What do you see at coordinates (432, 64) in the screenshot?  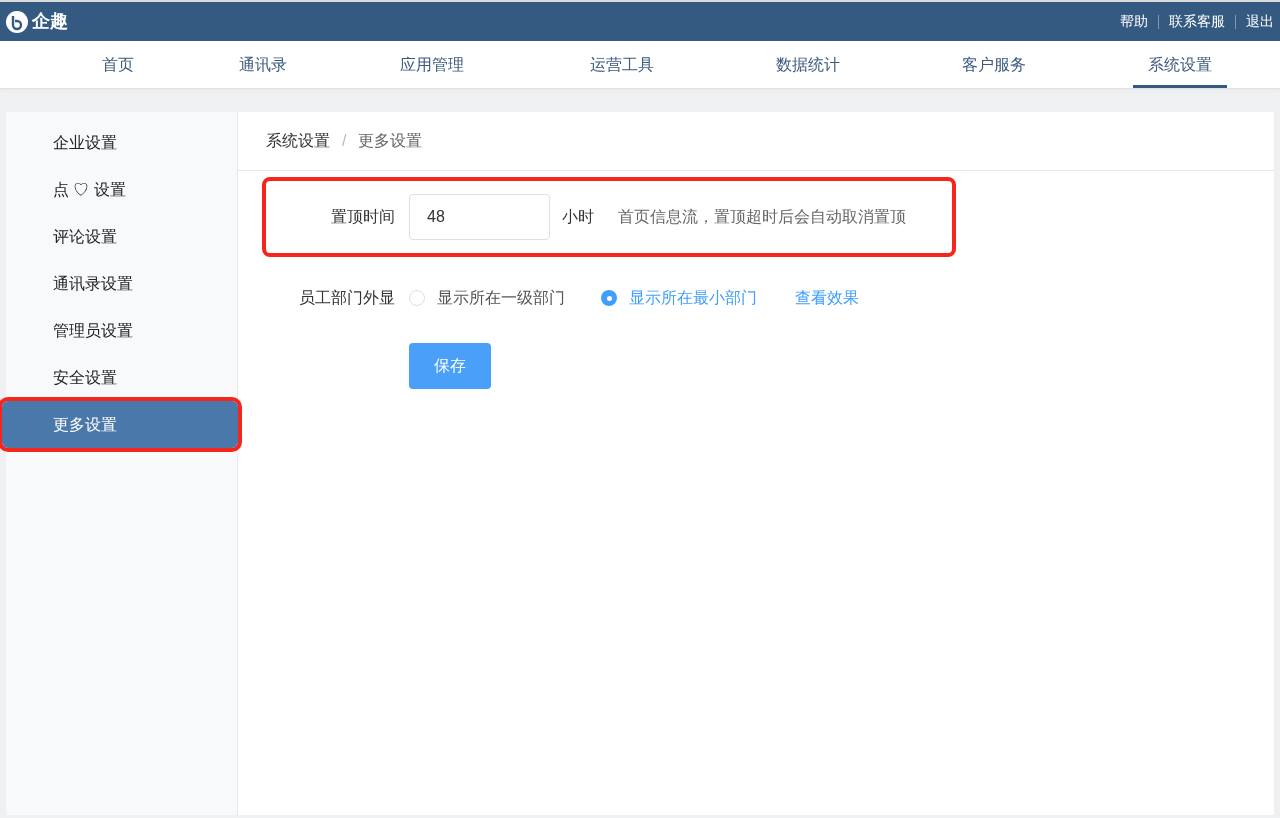 I see `nav-tab: 应用管理` at bounding box center [432, 64].